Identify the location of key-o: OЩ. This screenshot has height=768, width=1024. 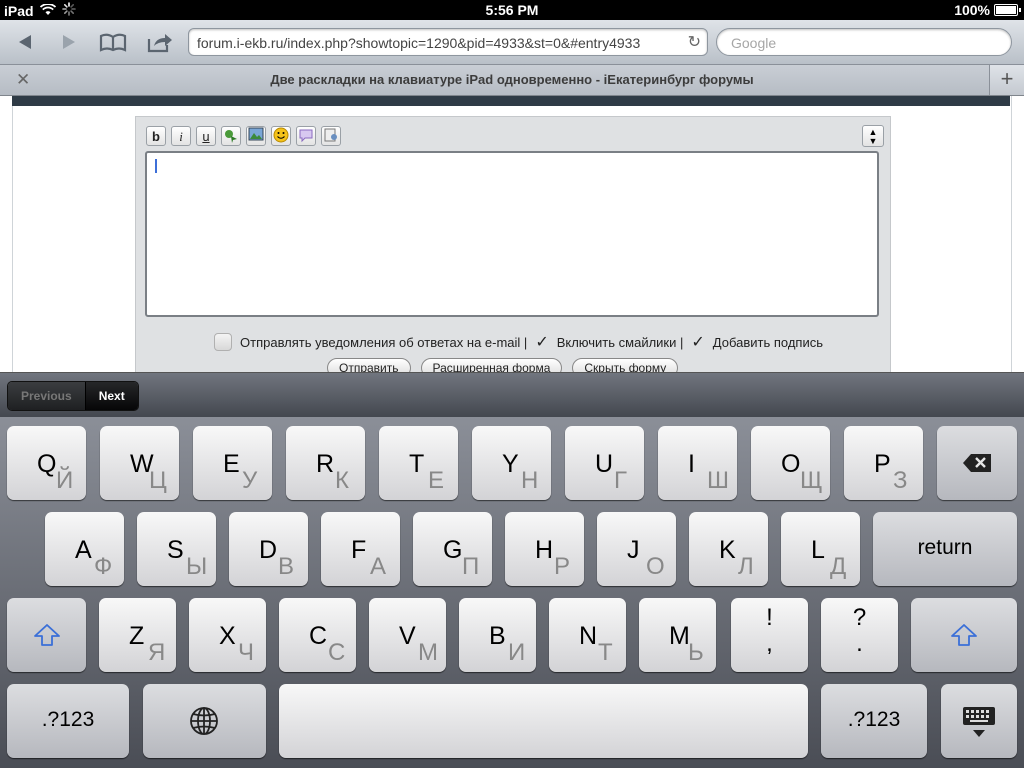
(790, 463).